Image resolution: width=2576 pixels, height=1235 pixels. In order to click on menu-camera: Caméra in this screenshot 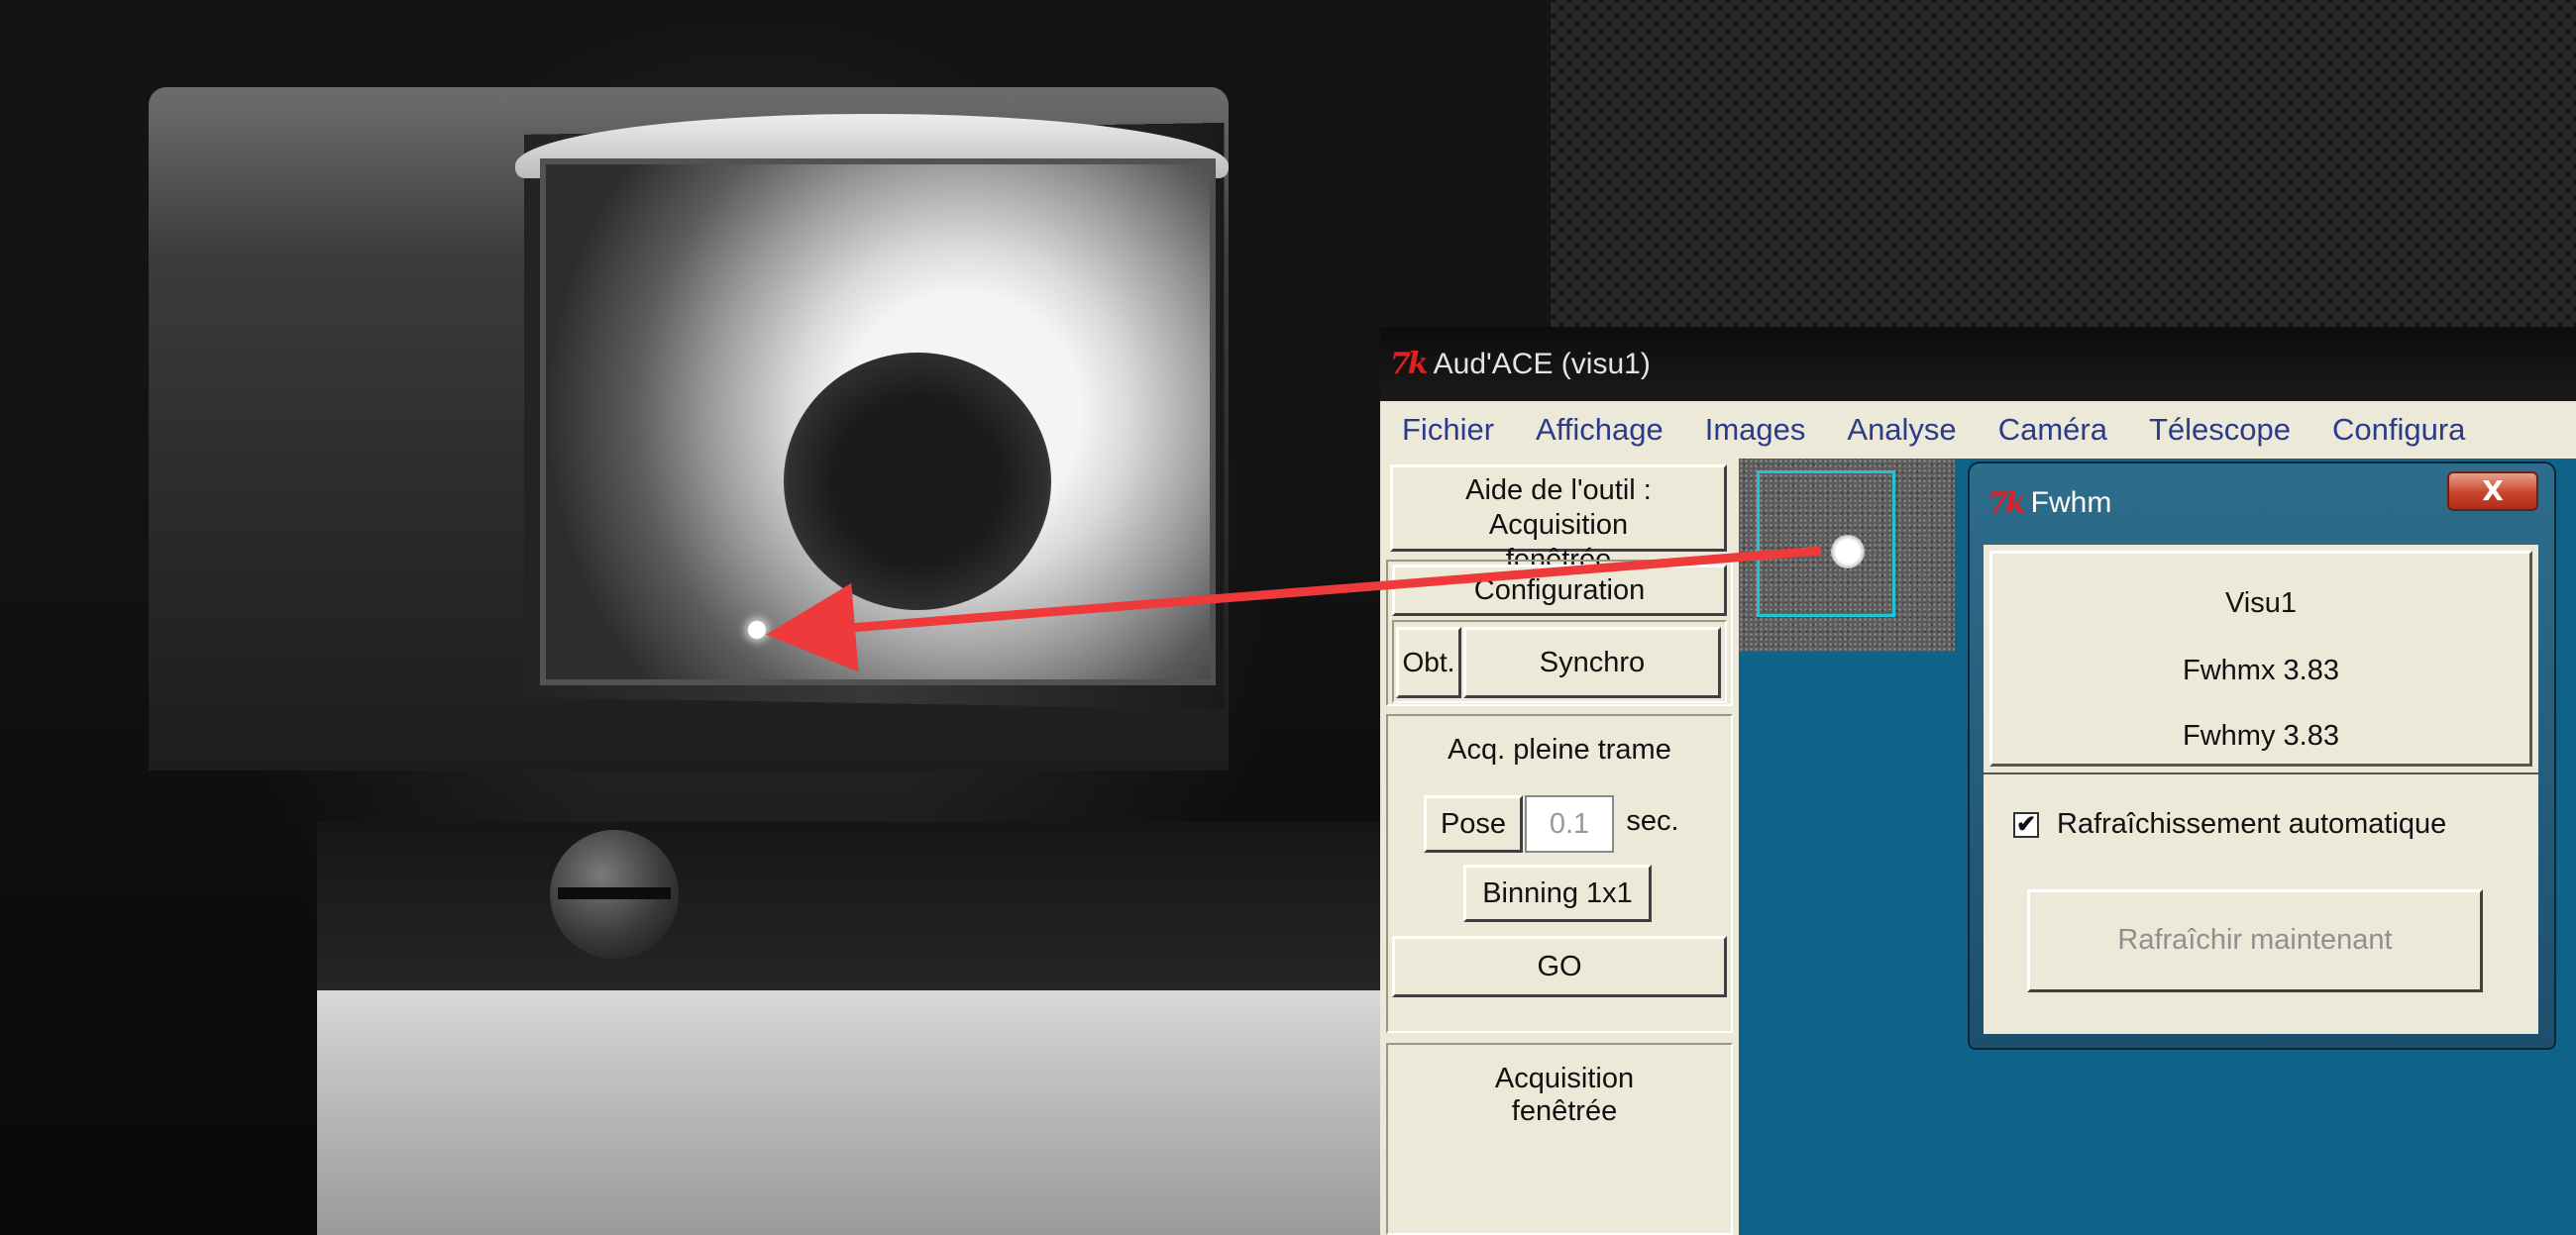, I will do `click(2052, 430)`.